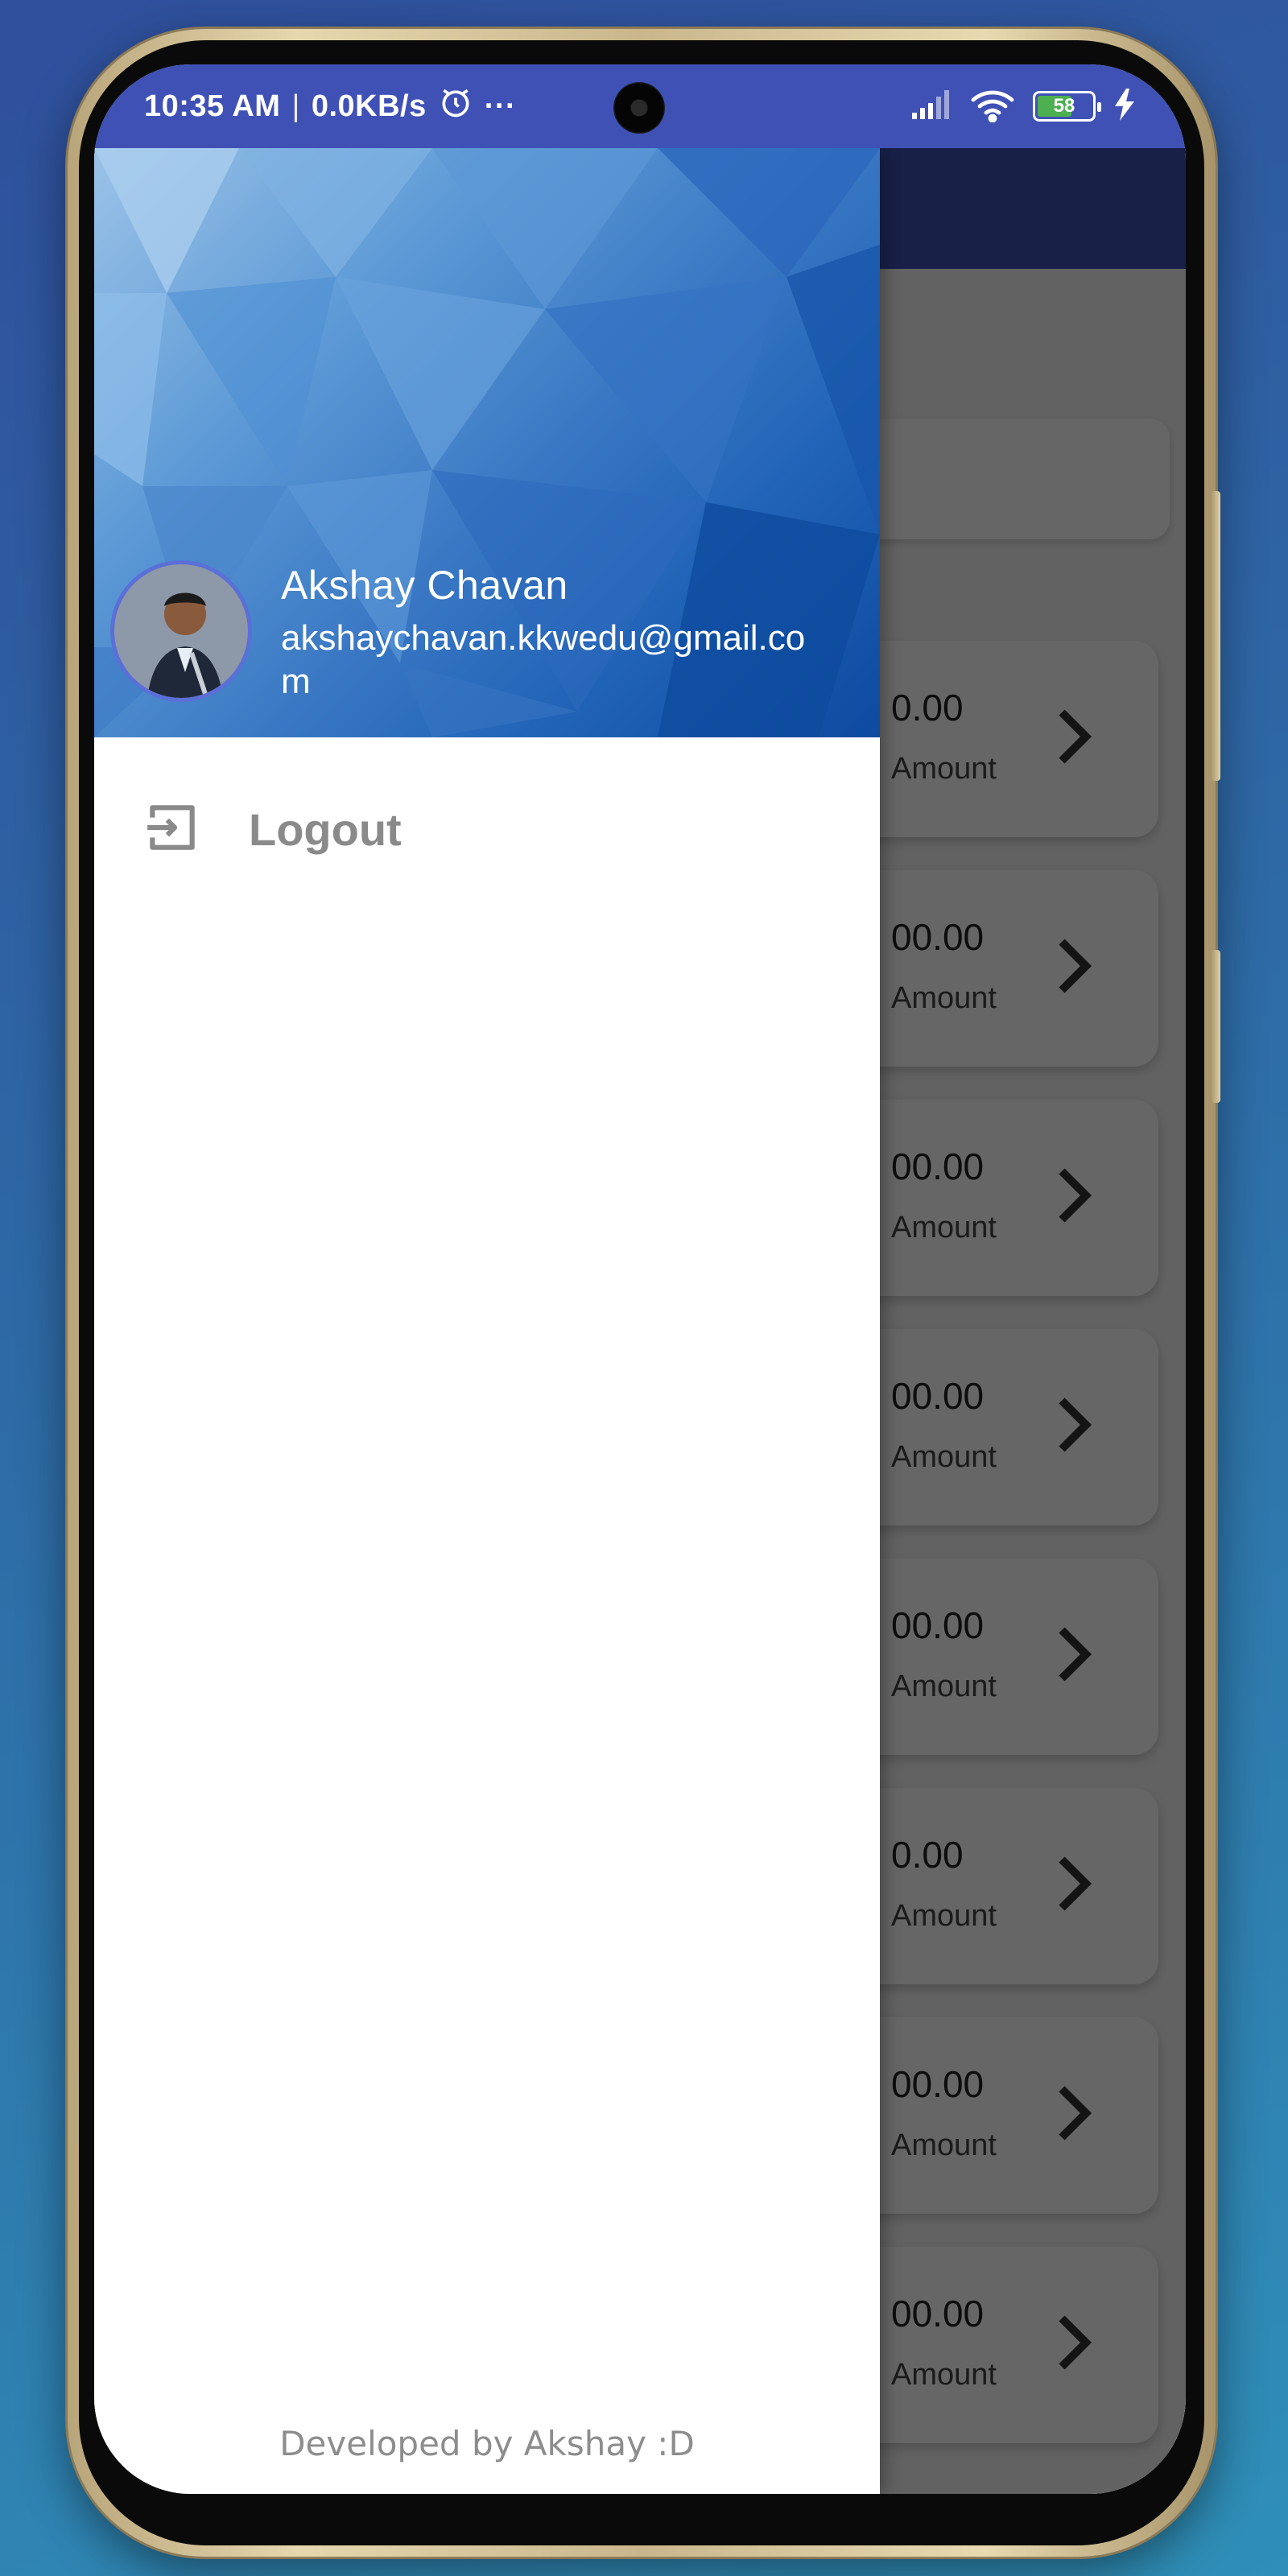 The height and width of the screenshot is (2576, 1288). Describe the element at coordinates (455, 106) in the screenshot. I see `alarm-icon` at that location.